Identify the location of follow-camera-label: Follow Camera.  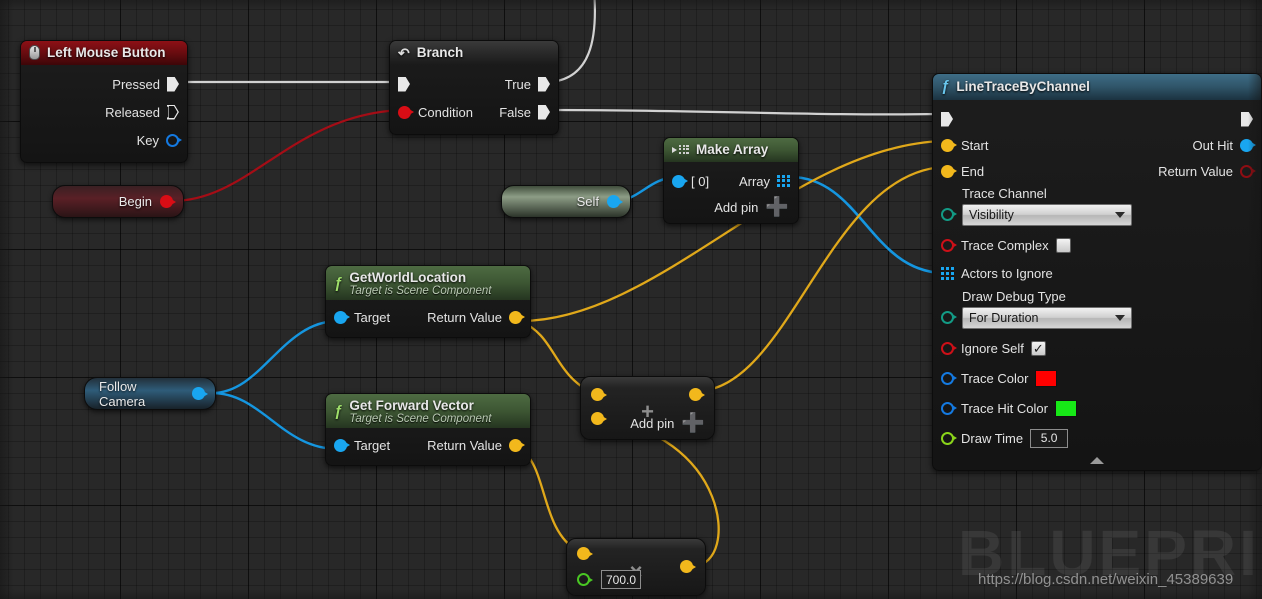
(122, 393).